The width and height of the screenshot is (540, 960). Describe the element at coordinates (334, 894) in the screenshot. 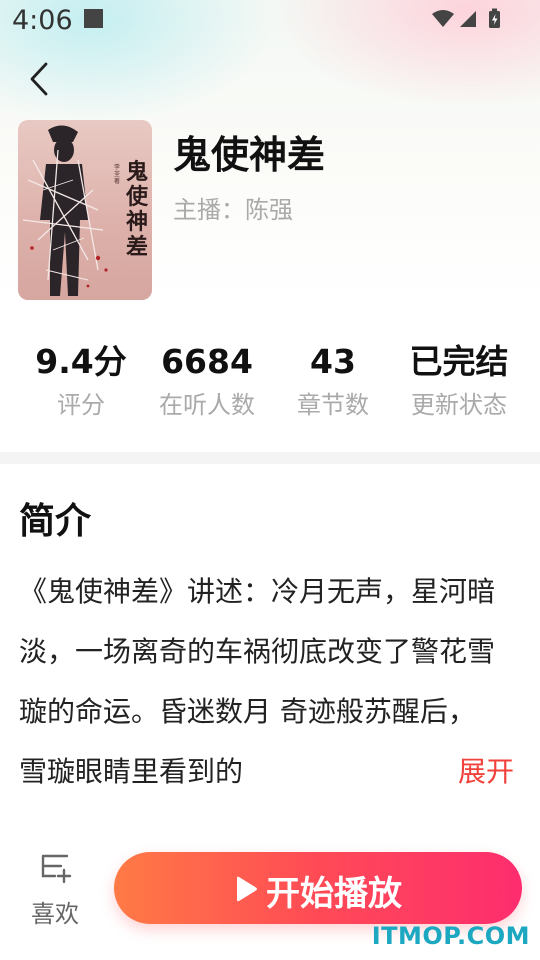

I see `play-label: 开始播放` at that location.